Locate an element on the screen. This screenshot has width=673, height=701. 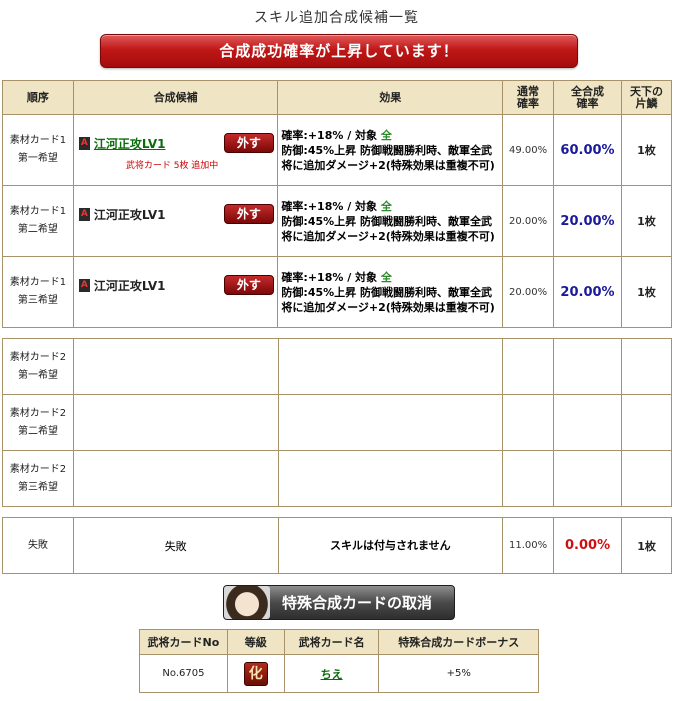
skill-link: 江河正攻LV1 is located at coordinates (130, 143).